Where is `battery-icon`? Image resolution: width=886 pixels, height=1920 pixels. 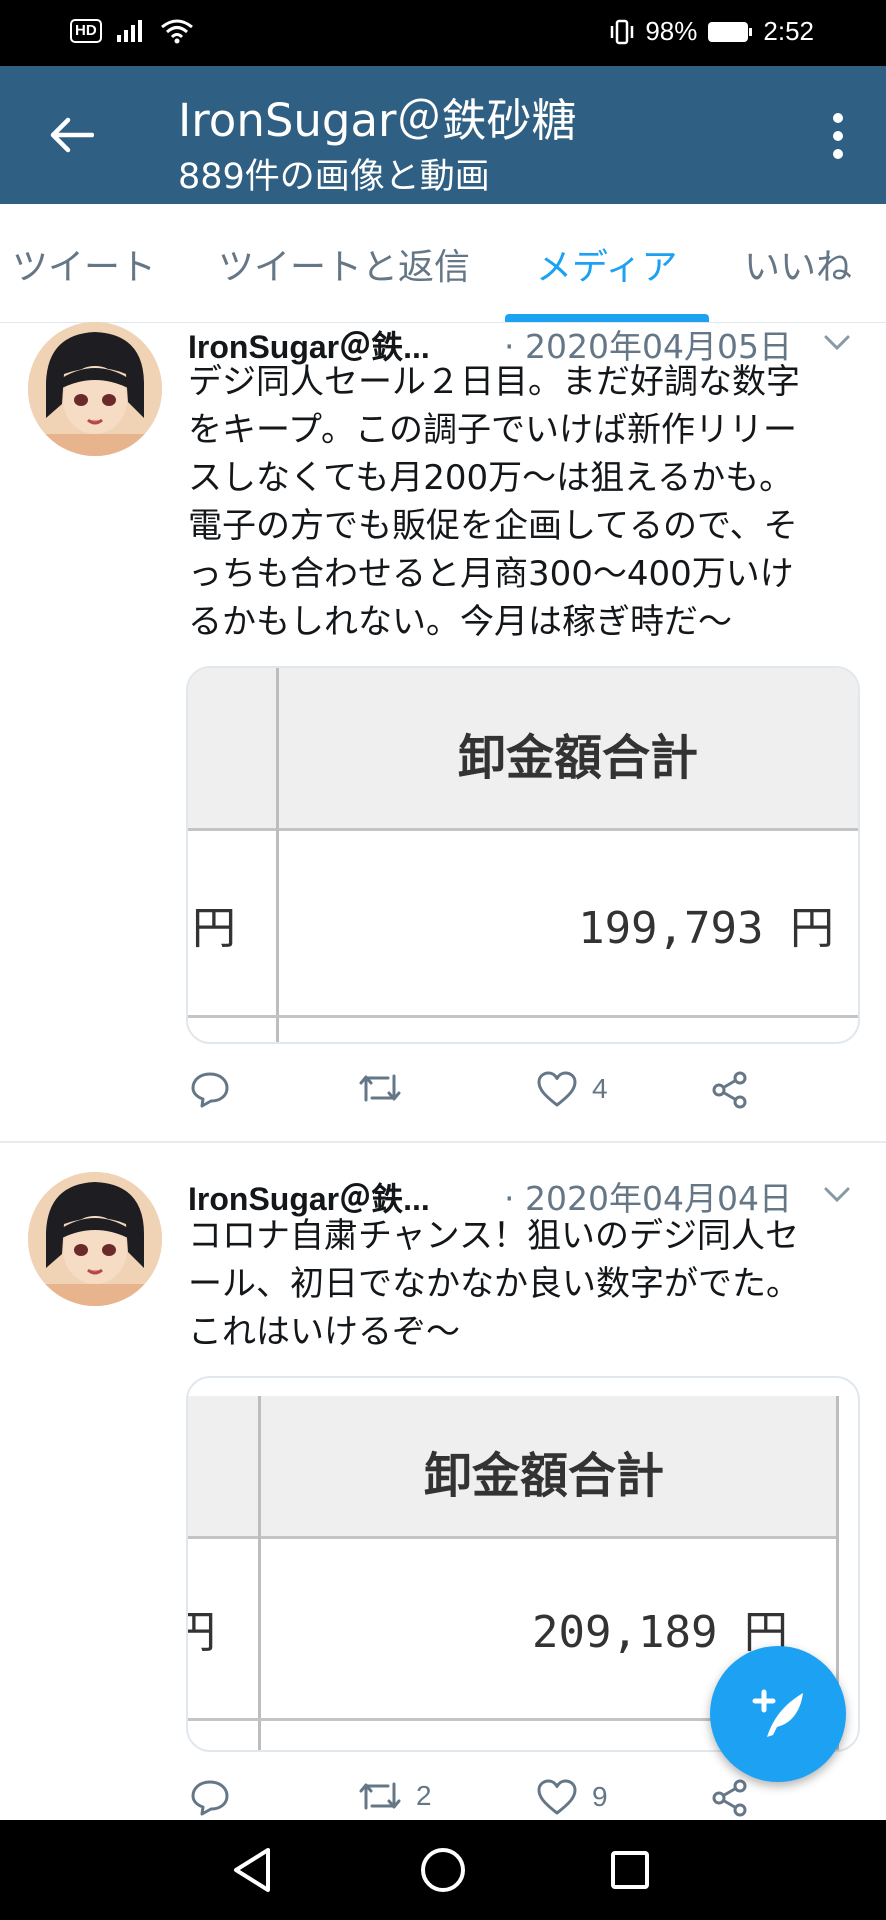 battery-icon is located at coordinates (730, 31).